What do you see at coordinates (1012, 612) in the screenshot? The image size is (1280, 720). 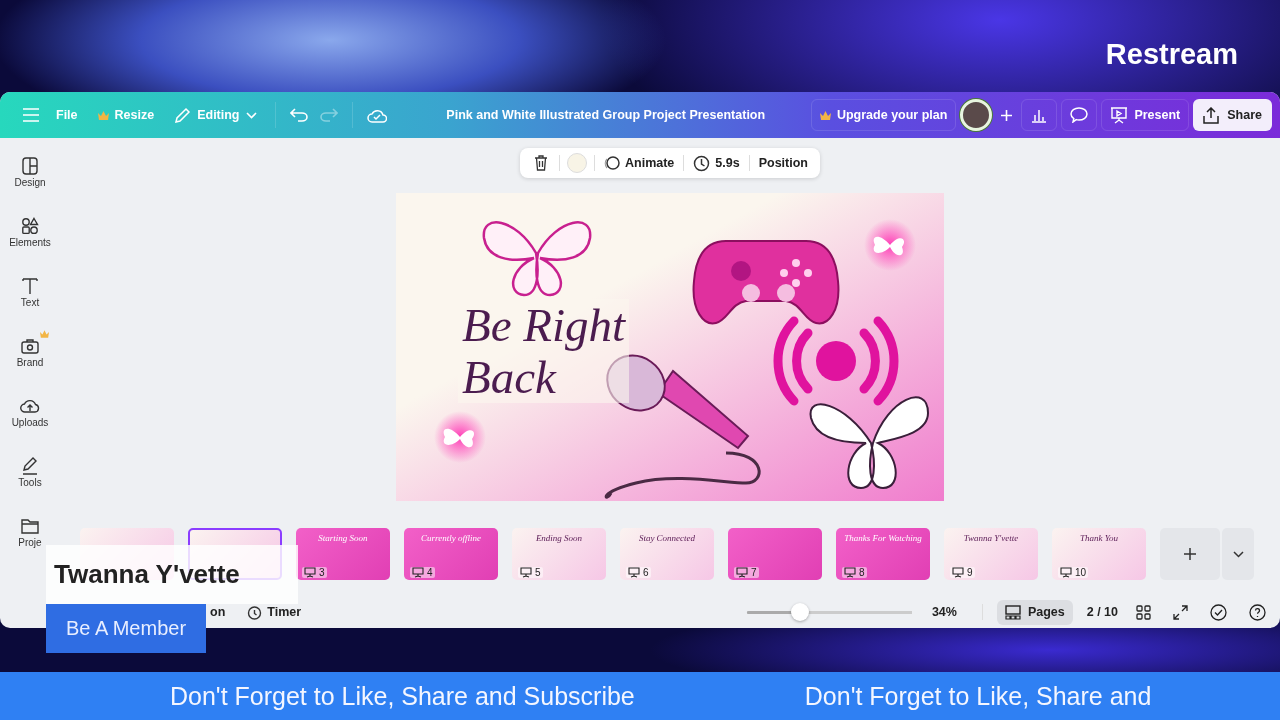 I see `pages-layout-icon` at bounding box center [1012, 612].